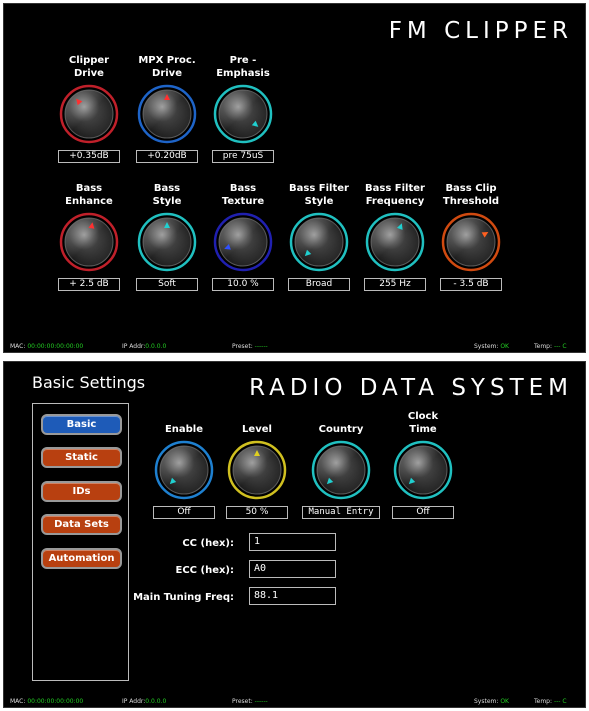 This screenshot has height=711, width=589. Describe the element at coordinates (292, 596) in the screenshot. I see `main-tuning-freq-input: 88.1` at that location.